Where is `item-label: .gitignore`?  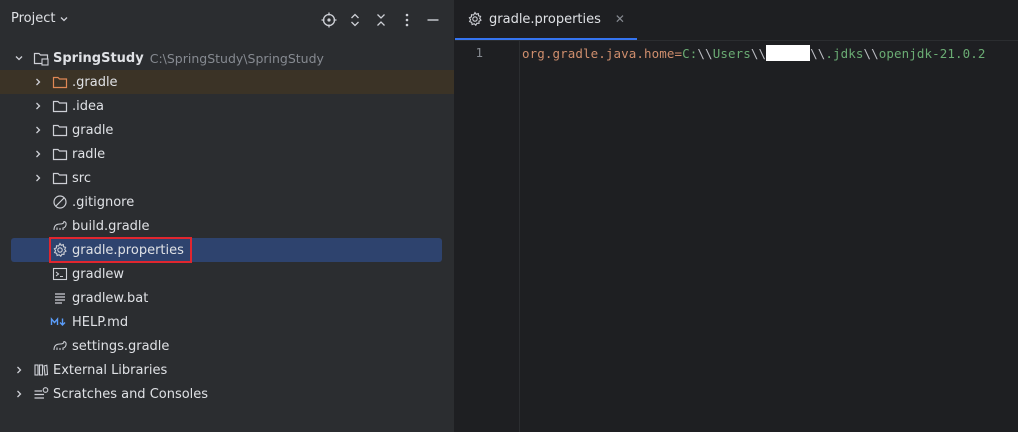 item-label: .gitignore is located at coordinates (103, 202).